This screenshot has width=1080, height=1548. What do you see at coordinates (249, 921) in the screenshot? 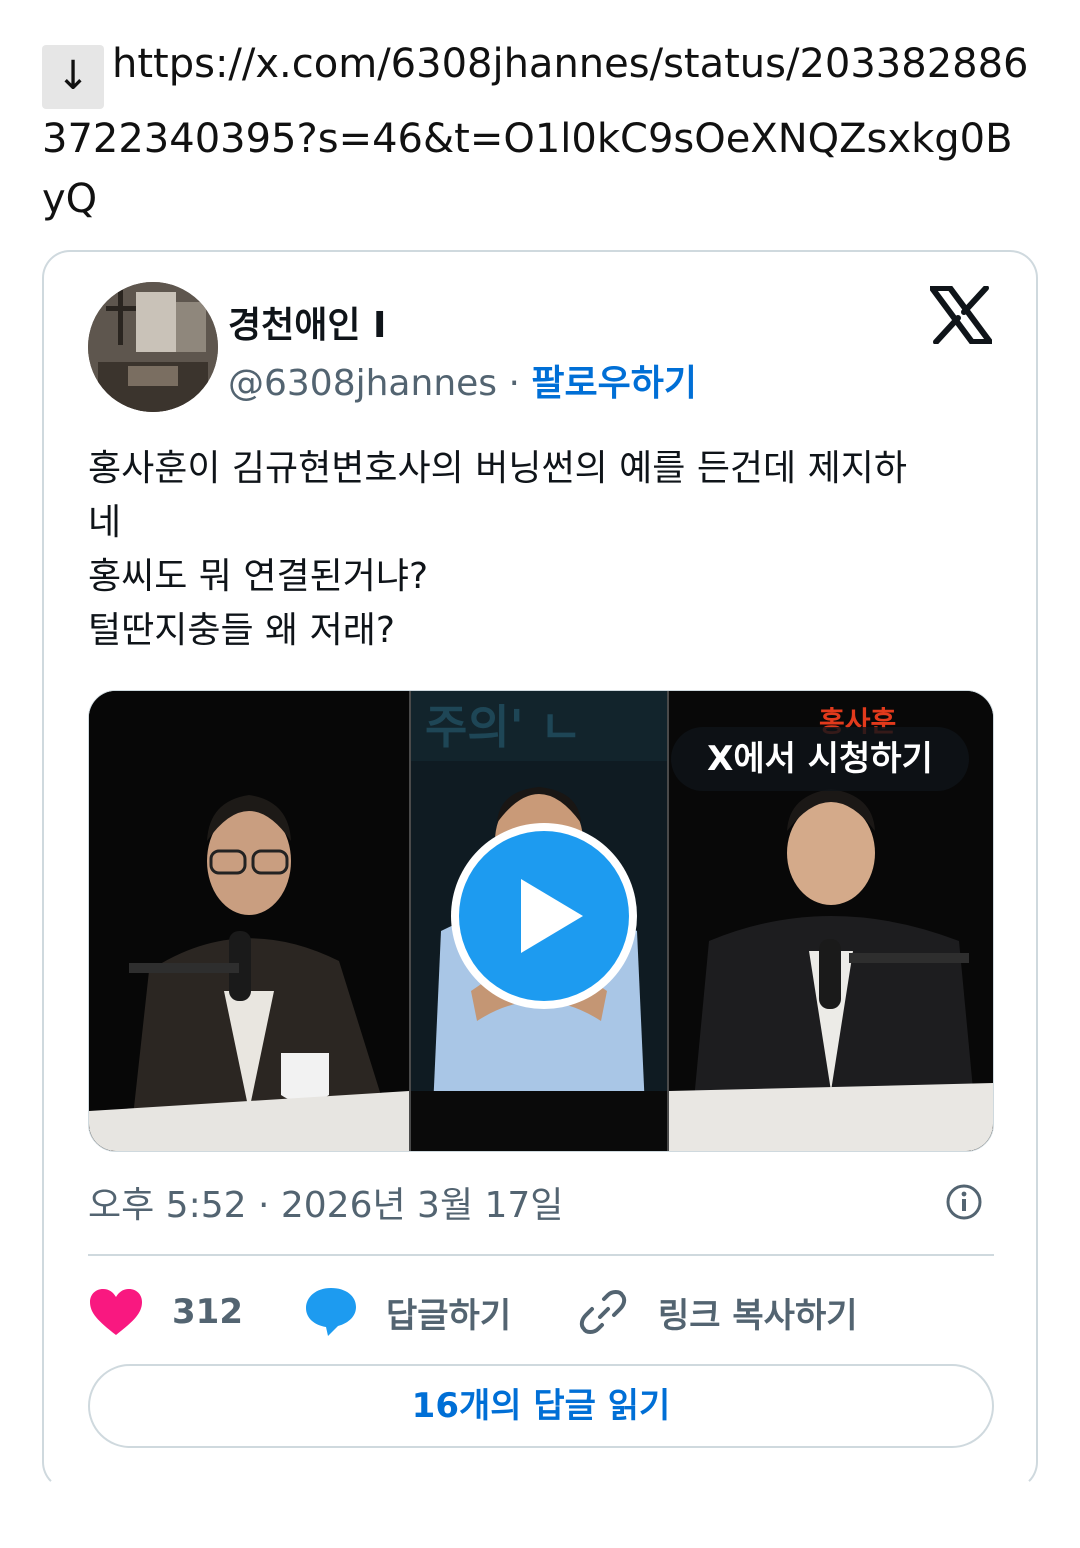
I see `video-panel-left` at bounding box center [249, 921].